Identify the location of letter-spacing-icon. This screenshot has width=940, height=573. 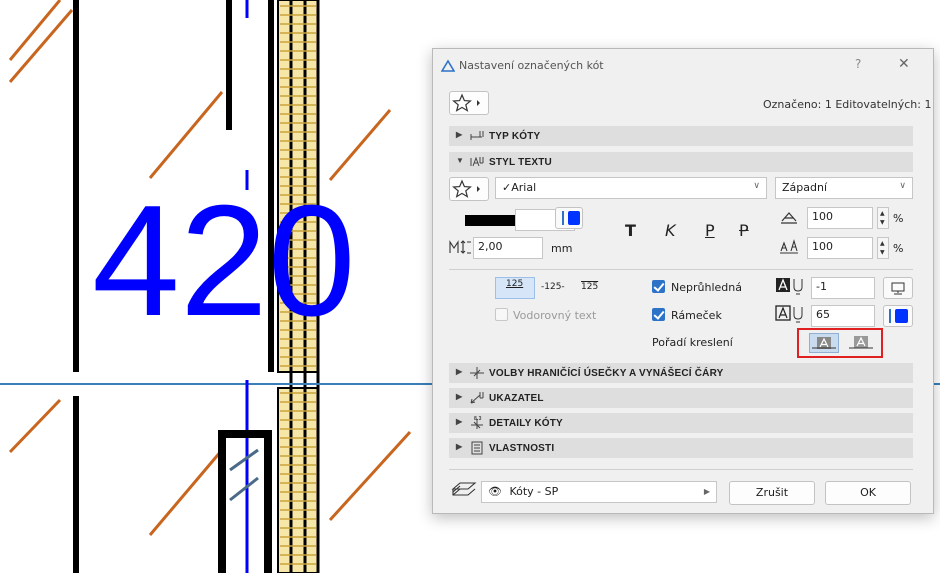
(789, 246).